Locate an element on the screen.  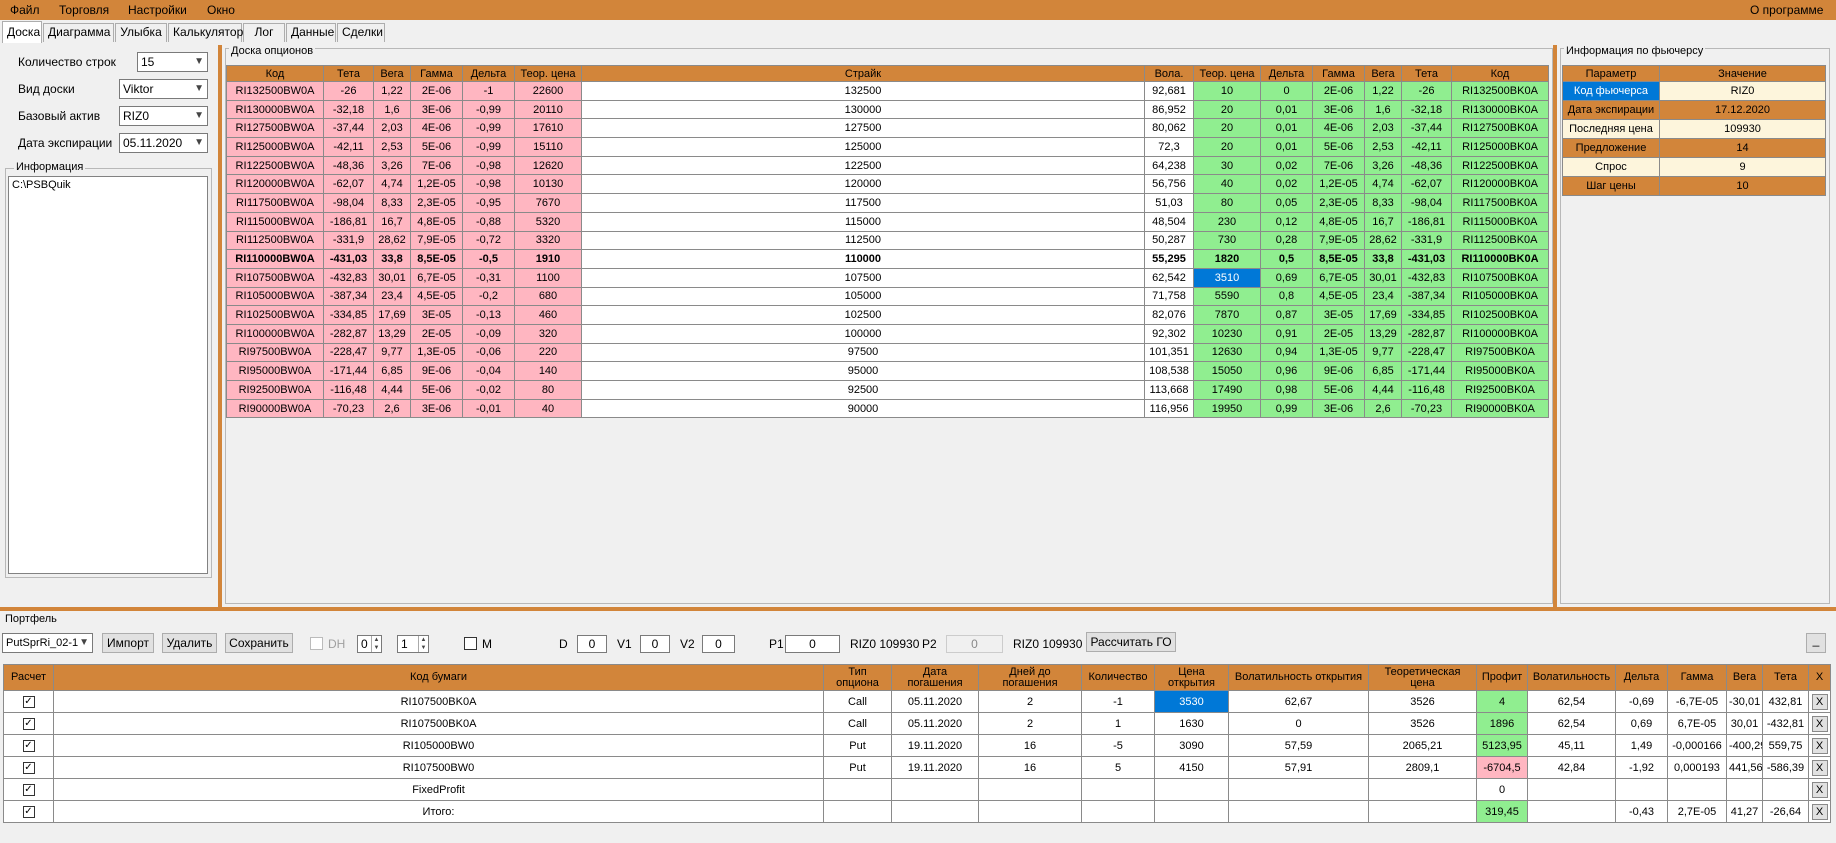
base-asset-combo: RIZ0 ▼ is located at coordinates (163, 116).